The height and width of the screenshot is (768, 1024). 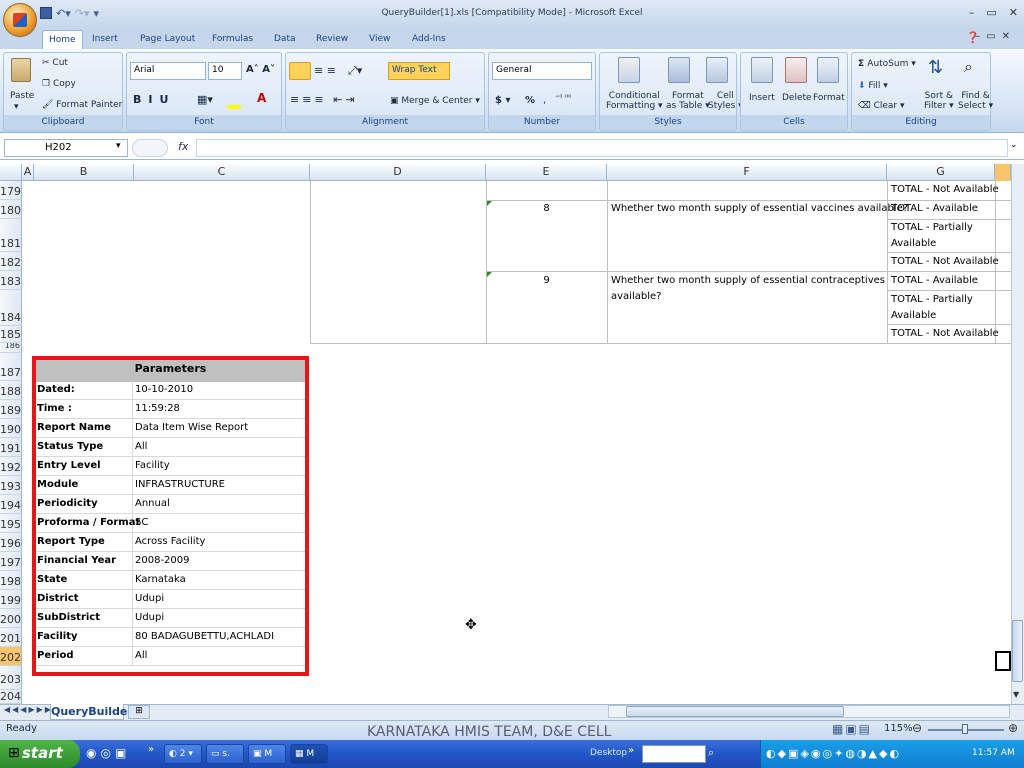 What do you see at coordinates (11, 261) in the screenshot?
I see `row-header-182: 182` at bounding box center [11, 261].